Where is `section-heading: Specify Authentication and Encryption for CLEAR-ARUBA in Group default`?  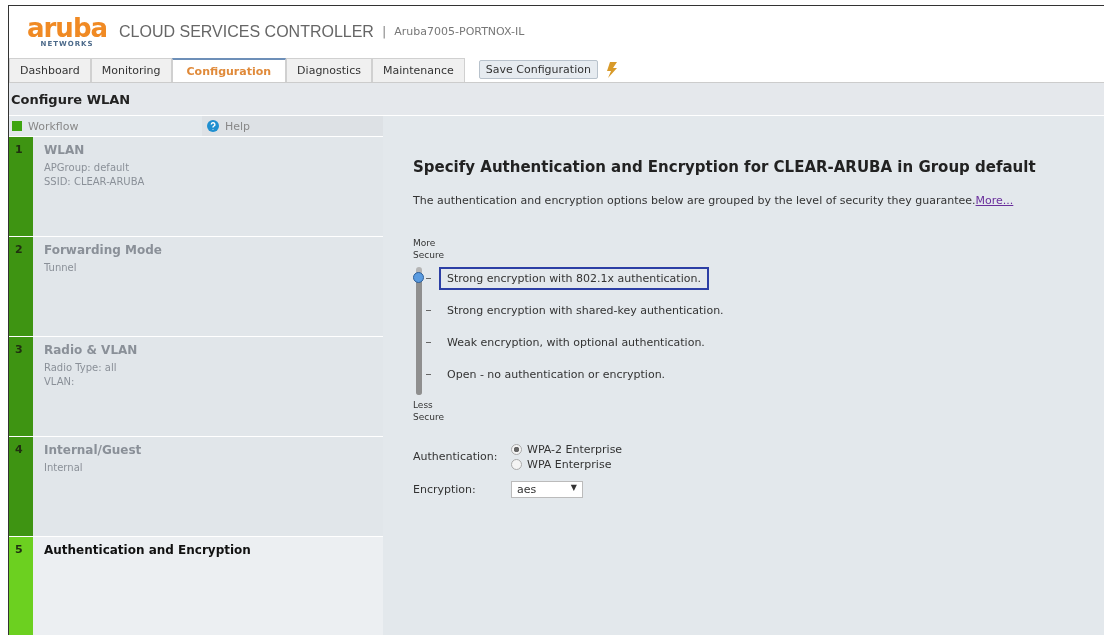
section-heading: Specify Authentication and Encryption for CLEAR-ARUBA in Group default is located at coordinates (725, 167).